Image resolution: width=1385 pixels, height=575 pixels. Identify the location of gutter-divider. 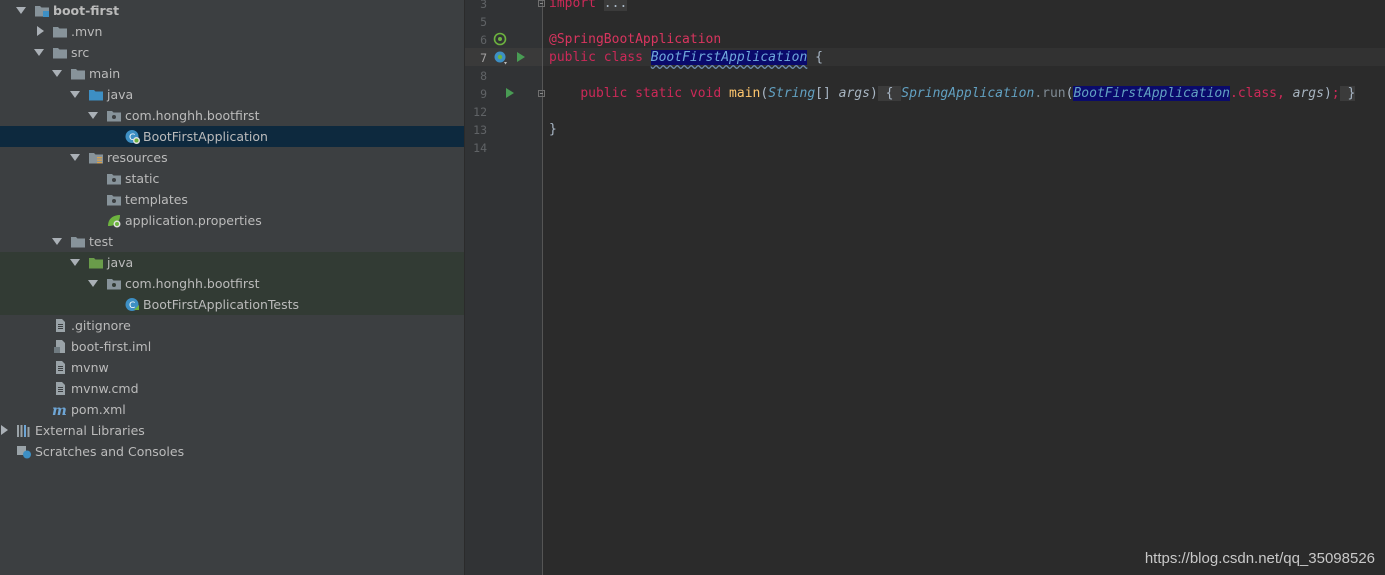
(542, 287).